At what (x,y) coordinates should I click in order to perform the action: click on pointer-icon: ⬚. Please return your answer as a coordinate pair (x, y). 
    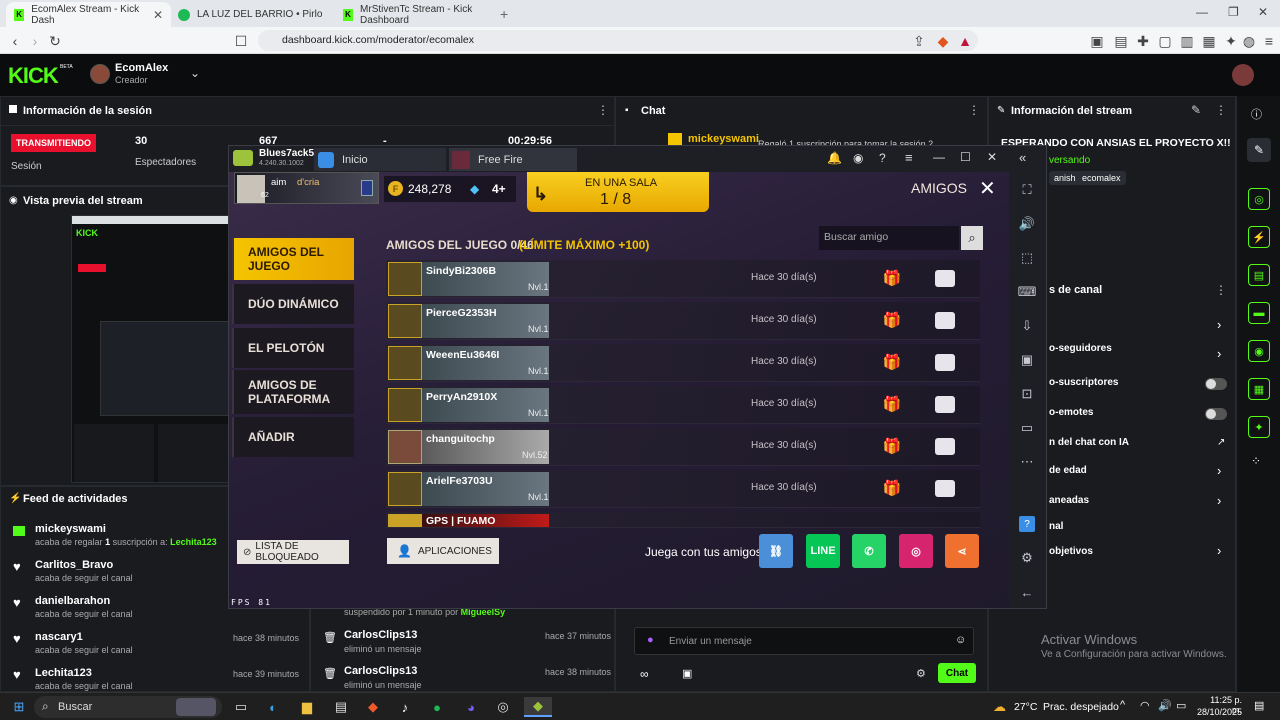
    Looking at the image, I should click on (1027, 258).